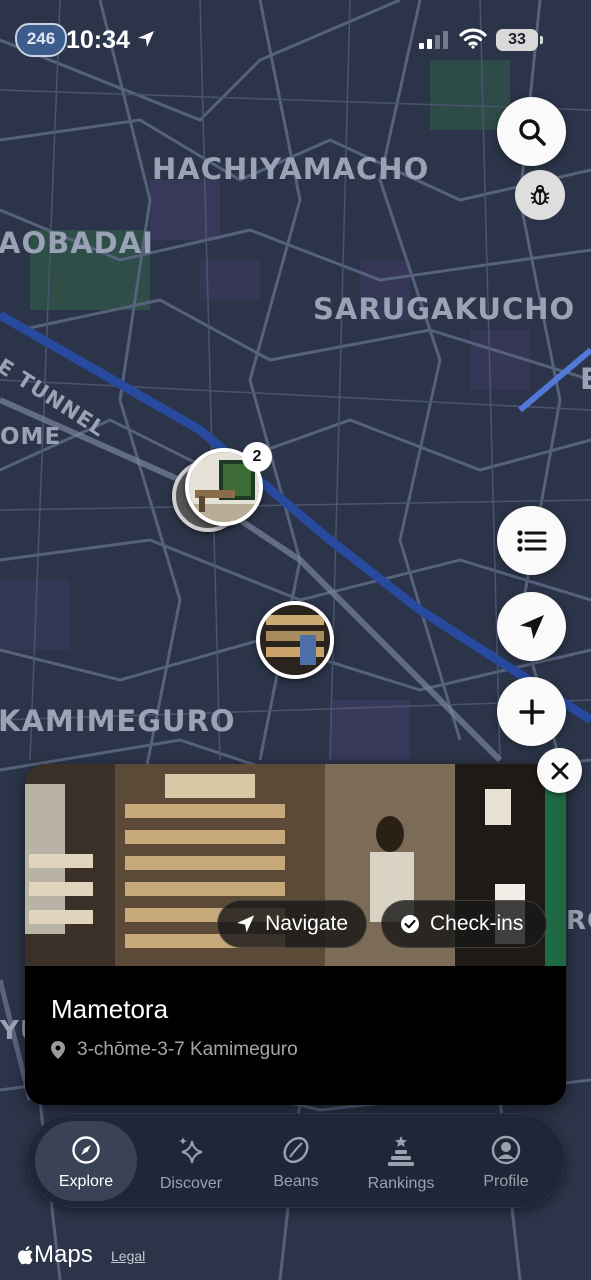 The image size is (591, 1280). I want to click on tab-profile: Profile, so click(506, 1161).